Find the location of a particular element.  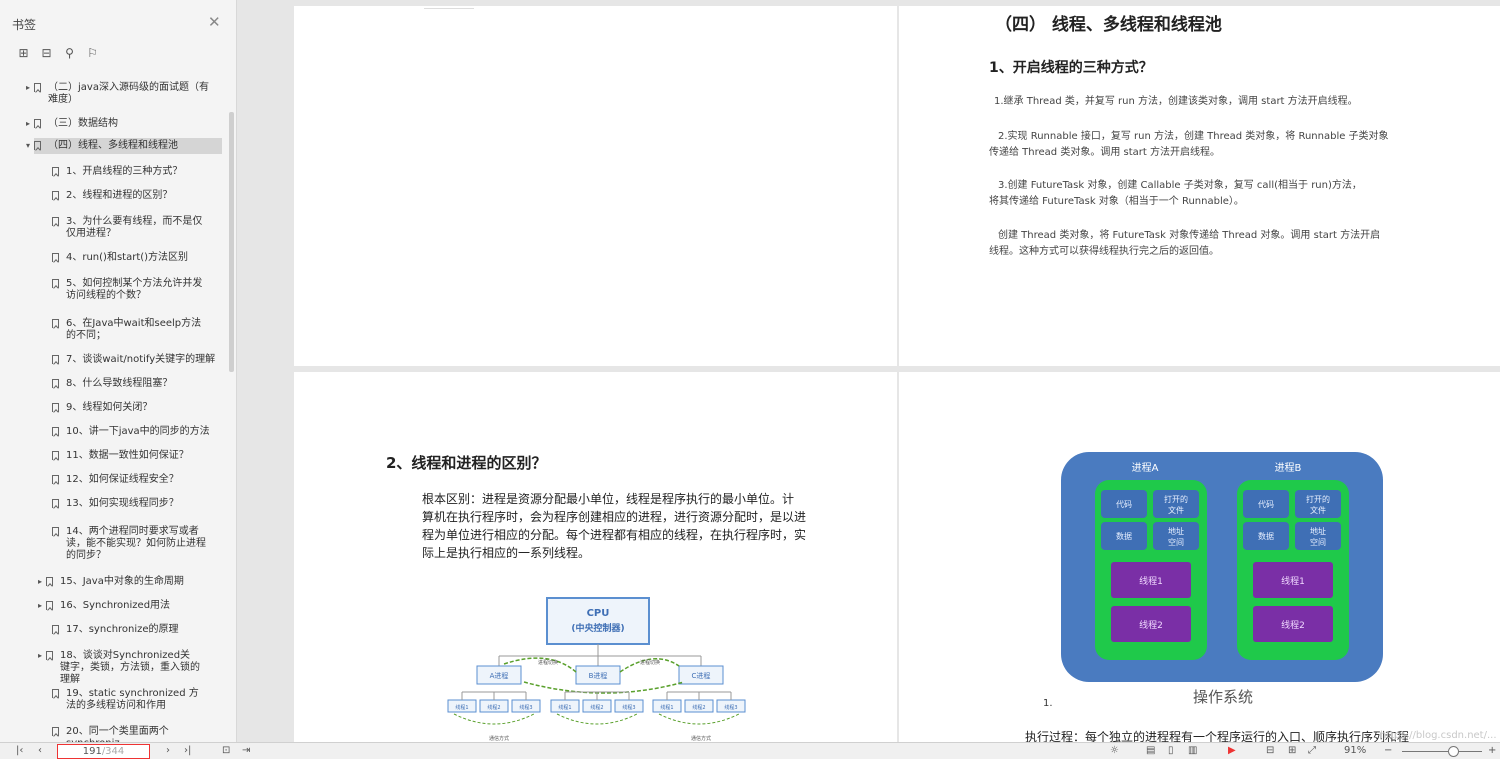

bookmark-item: 11、数据一致性如何保证？ is located at coordinates (113, 456).